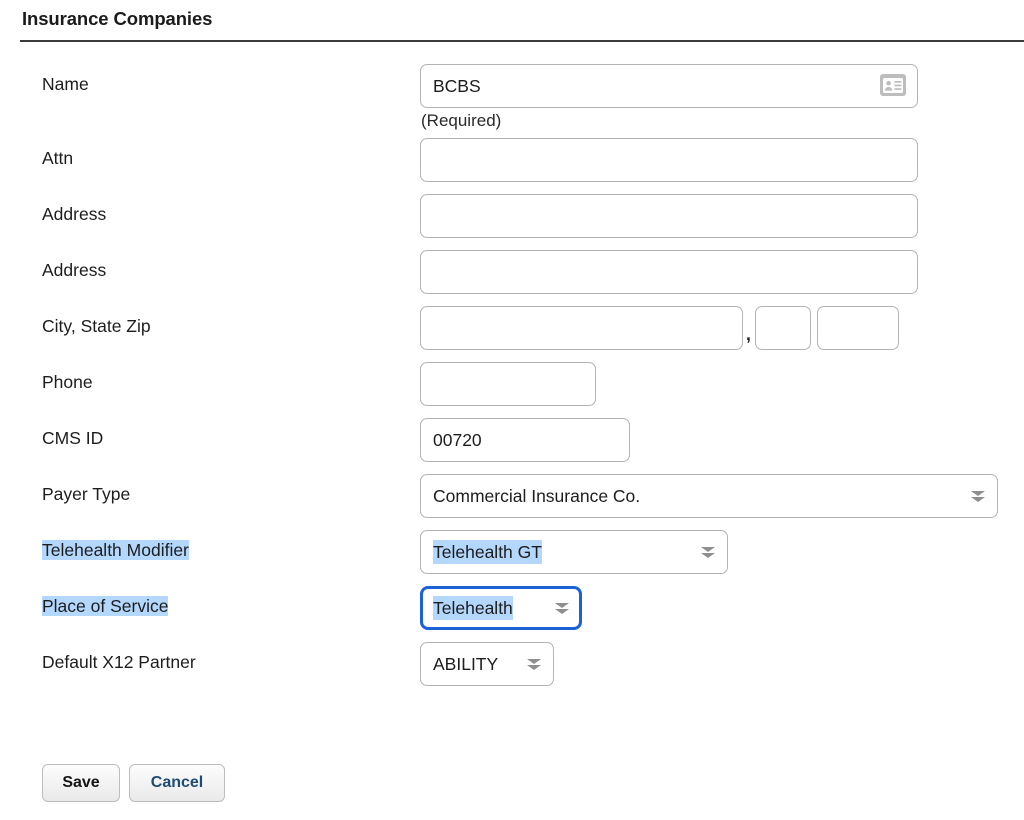  Describe the element at coordinates (512, 16) in the screenshot. I see `page-header: Insurance Companies` at that location.